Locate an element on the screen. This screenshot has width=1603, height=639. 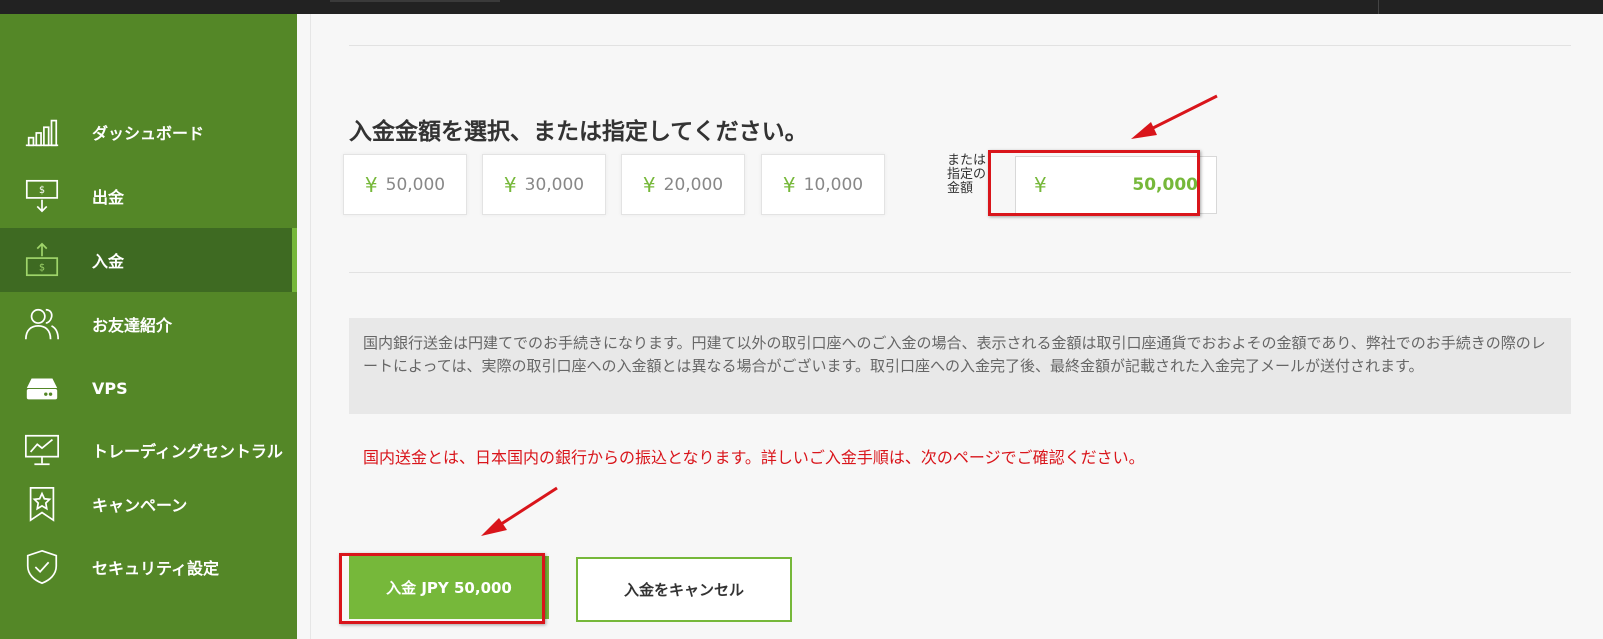
sidebar-item-campaign: キャンペーン is located at coordinates (148, 504).